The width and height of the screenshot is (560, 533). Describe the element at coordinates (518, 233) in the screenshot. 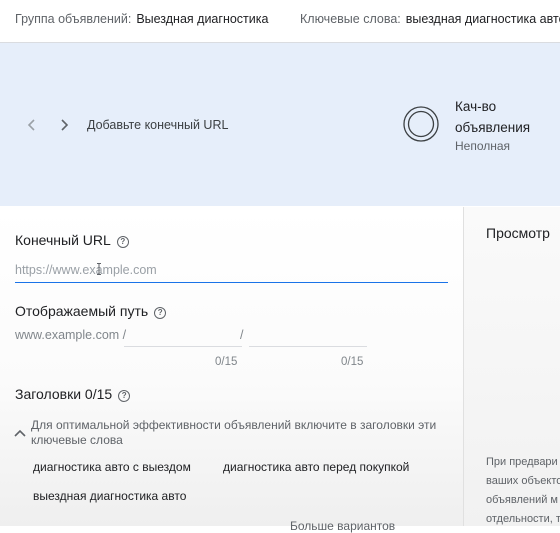

I see `preview-title: Просмотр` at that location.